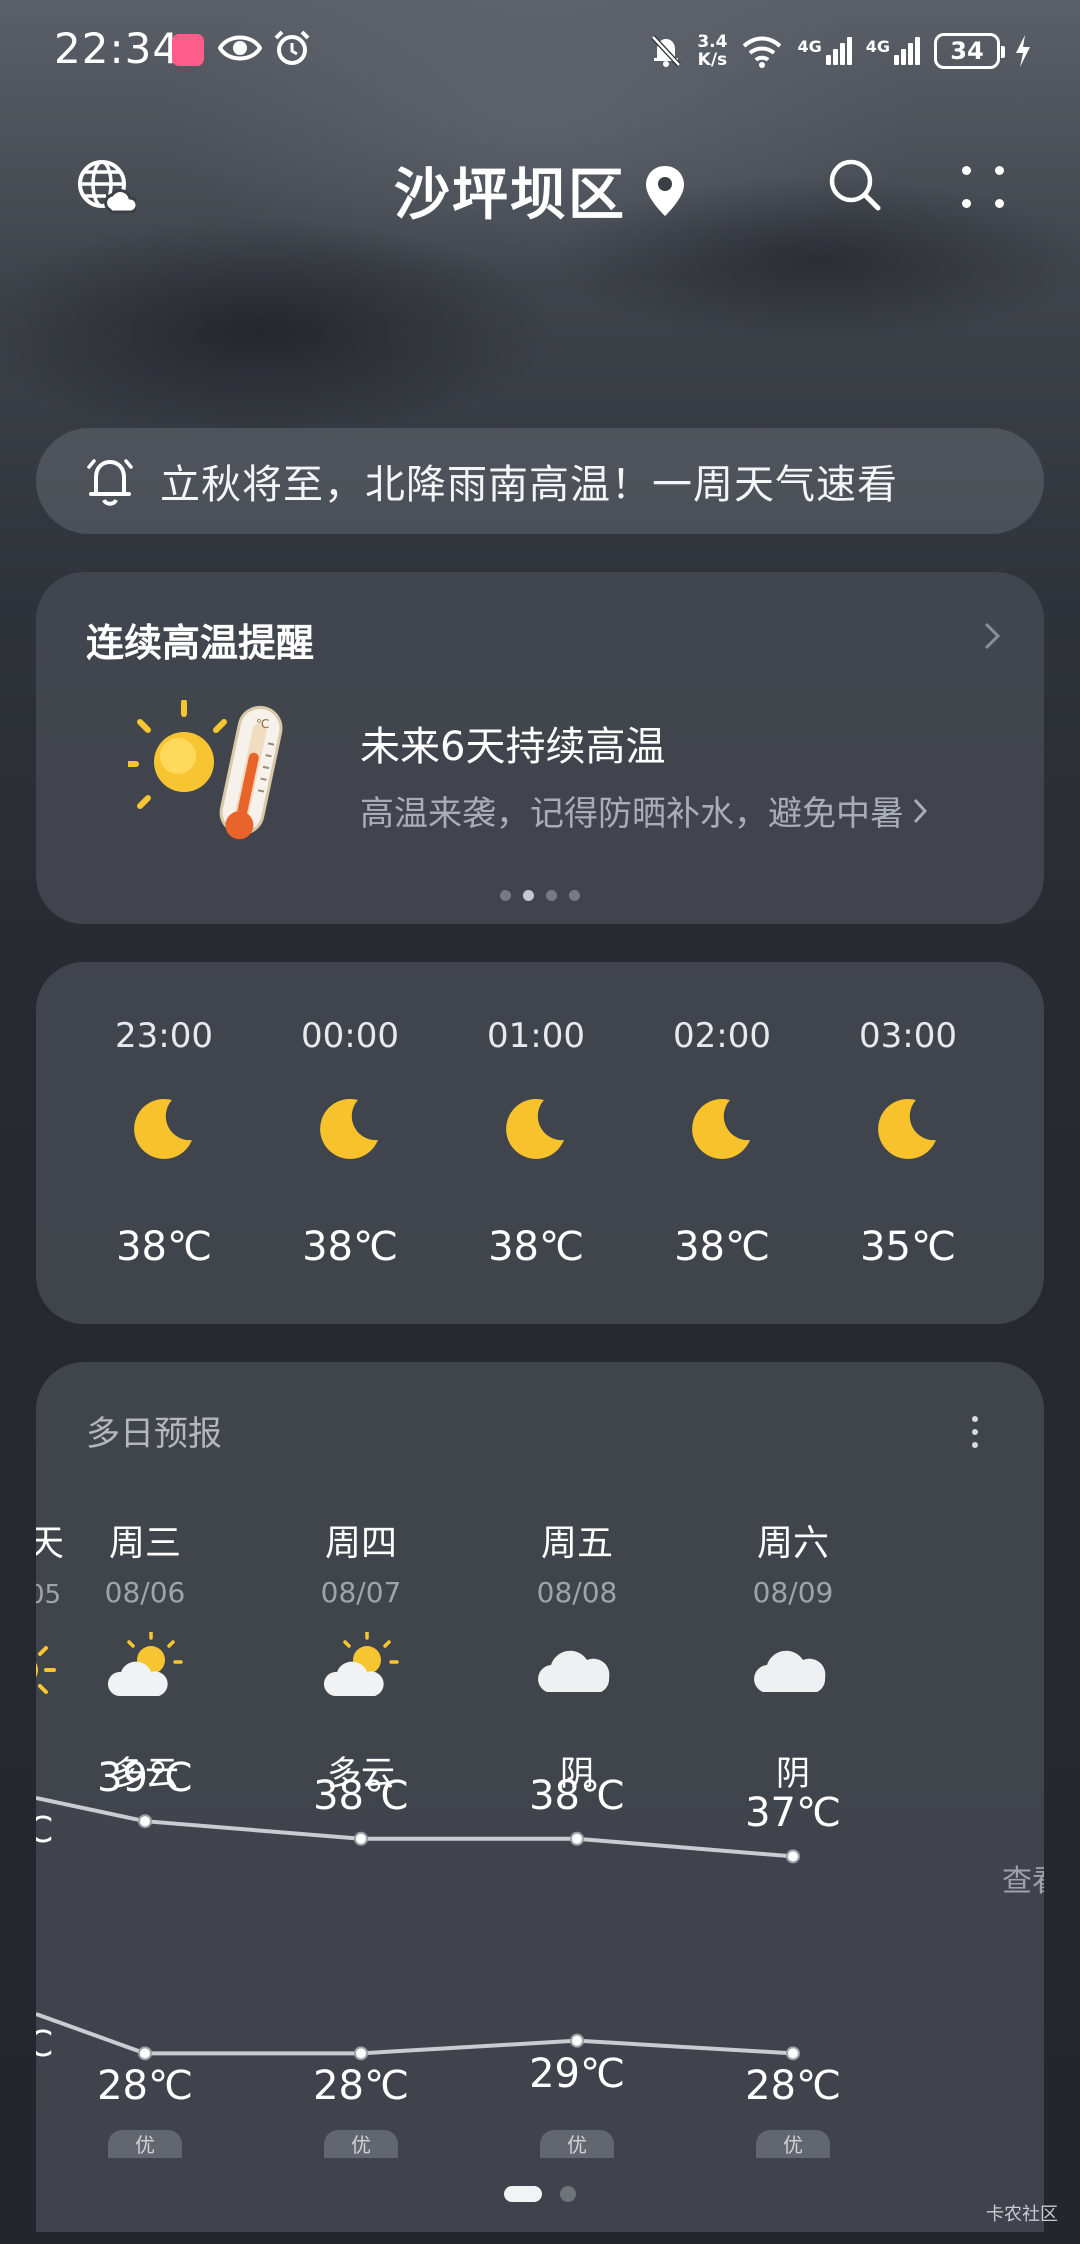 This screenshot has width=1080, height=2244. I want to click on daily-item: 周五 08/08 阴 38℃ 29℃ 优, so click(577, 1797).